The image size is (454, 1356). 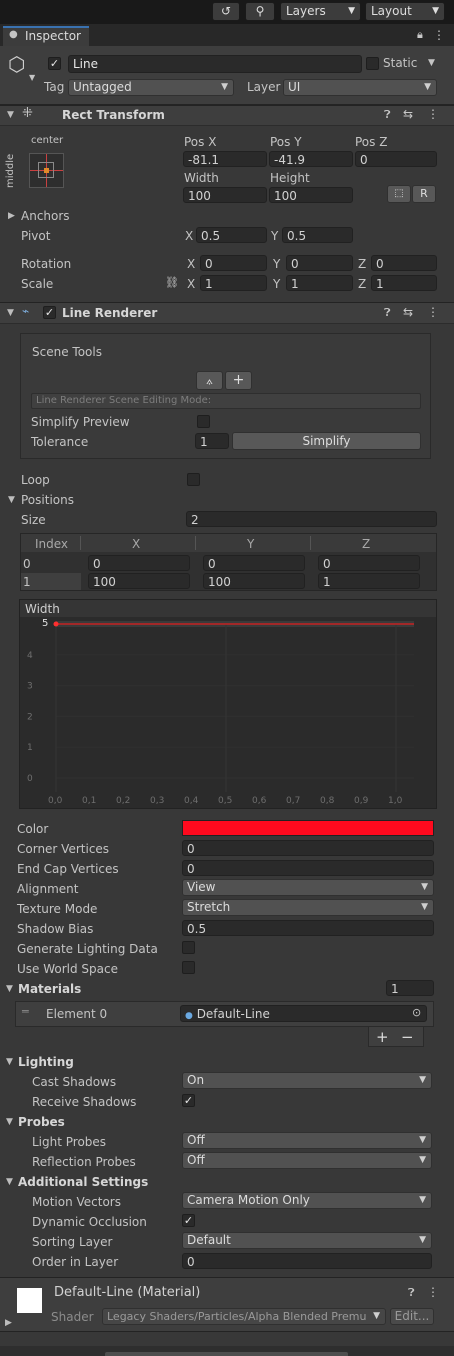 I want to click on height-field: 100, so click(x=311, y=195).